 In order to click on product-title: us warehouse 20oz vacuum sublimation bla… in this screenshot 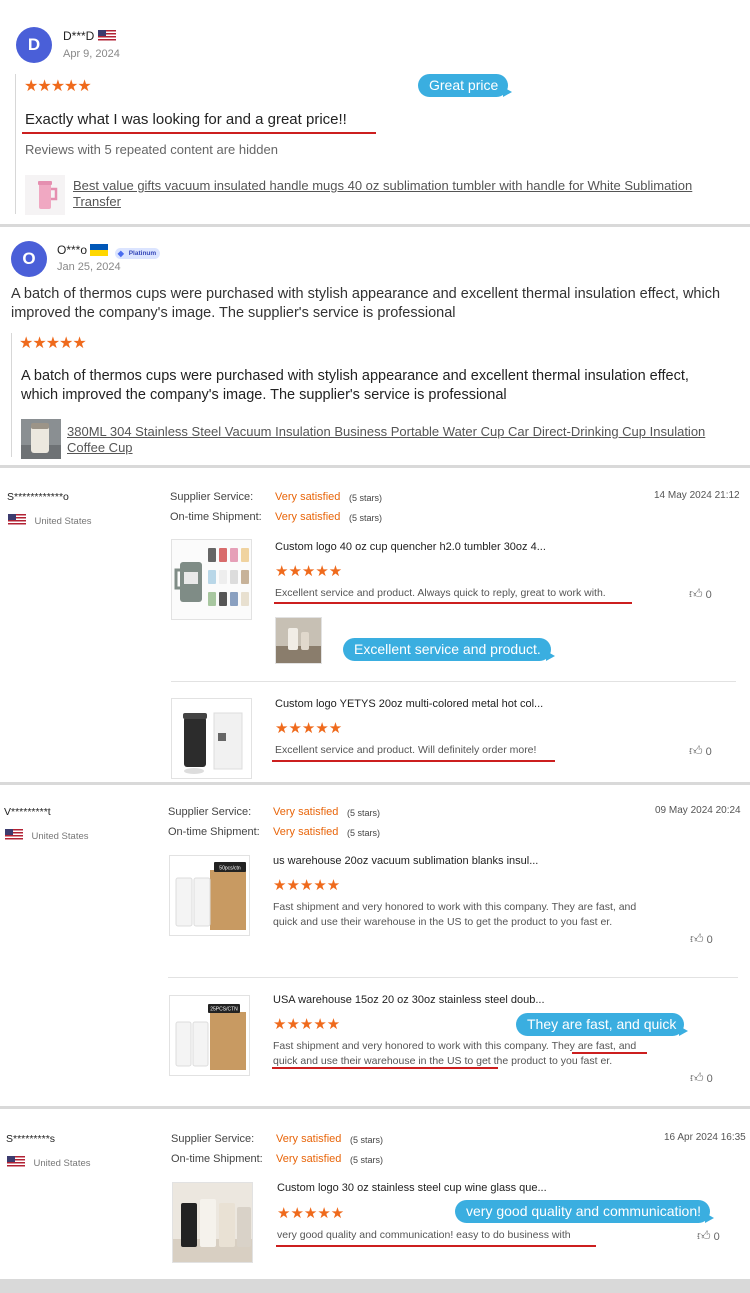, I will do `click(405, 861)`.